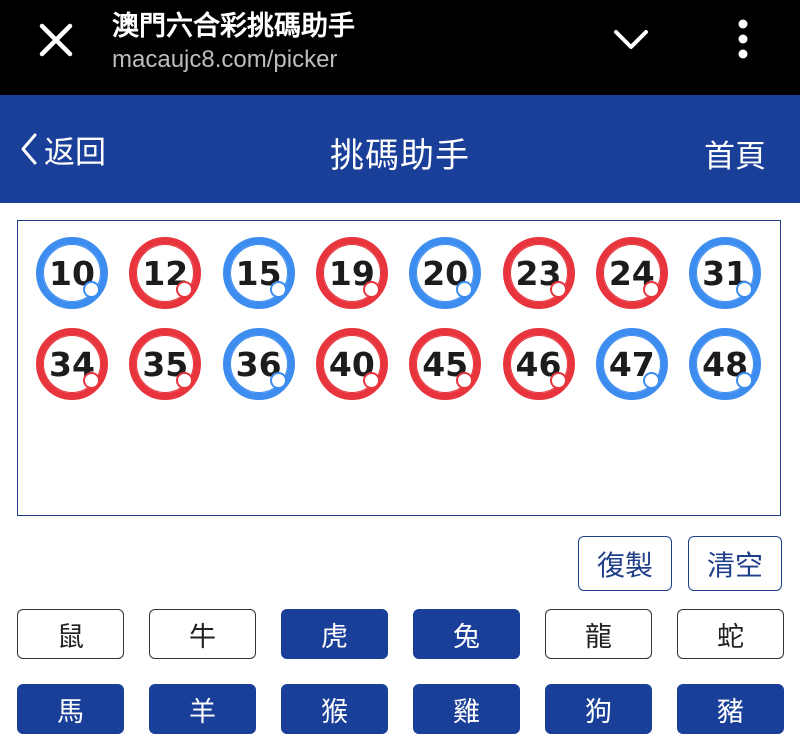 This screenshot has height=736, width=800. What do you see at coordinates (165, 364) in the screenshot?
I see `number-ball: 35` at bounding box center [165, 364].